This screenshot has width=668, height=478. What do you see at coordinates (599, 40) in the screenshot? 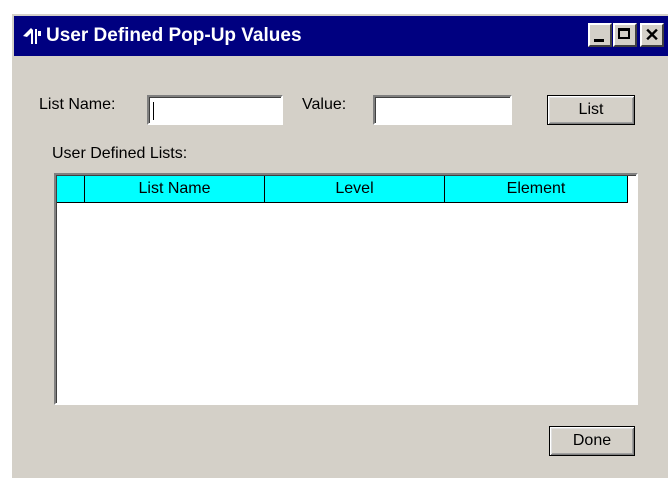
I see `minimize-icon` at bounding box center [599, 40].